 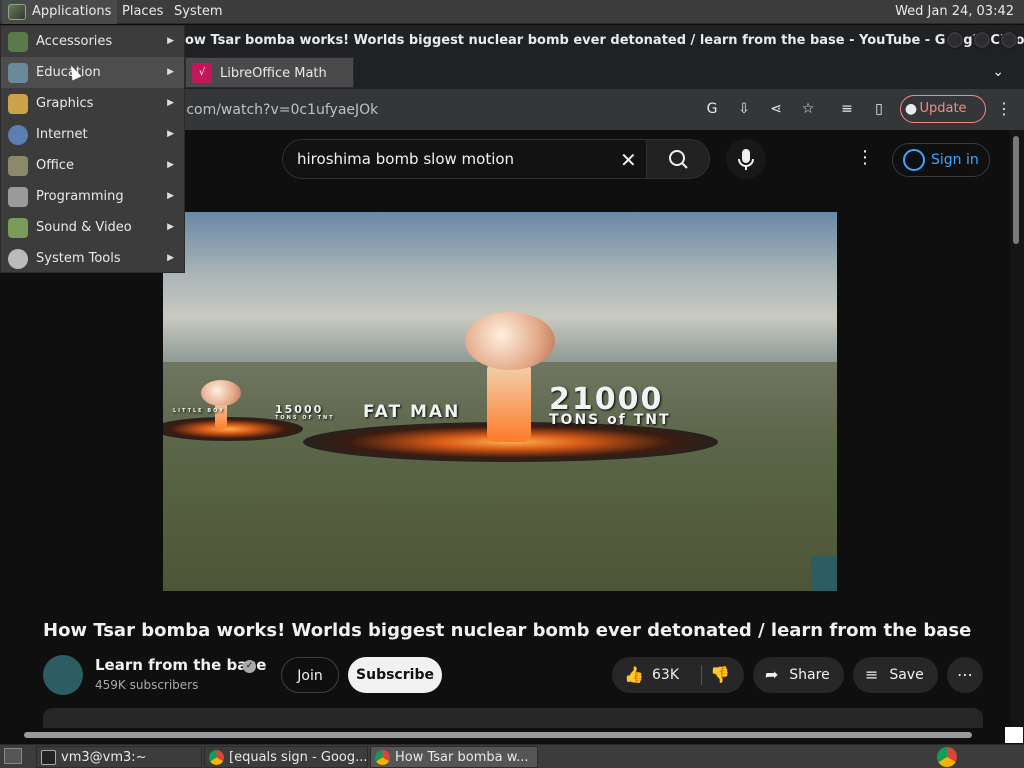 I want to click on office-icon, so click(x=18, y=166).